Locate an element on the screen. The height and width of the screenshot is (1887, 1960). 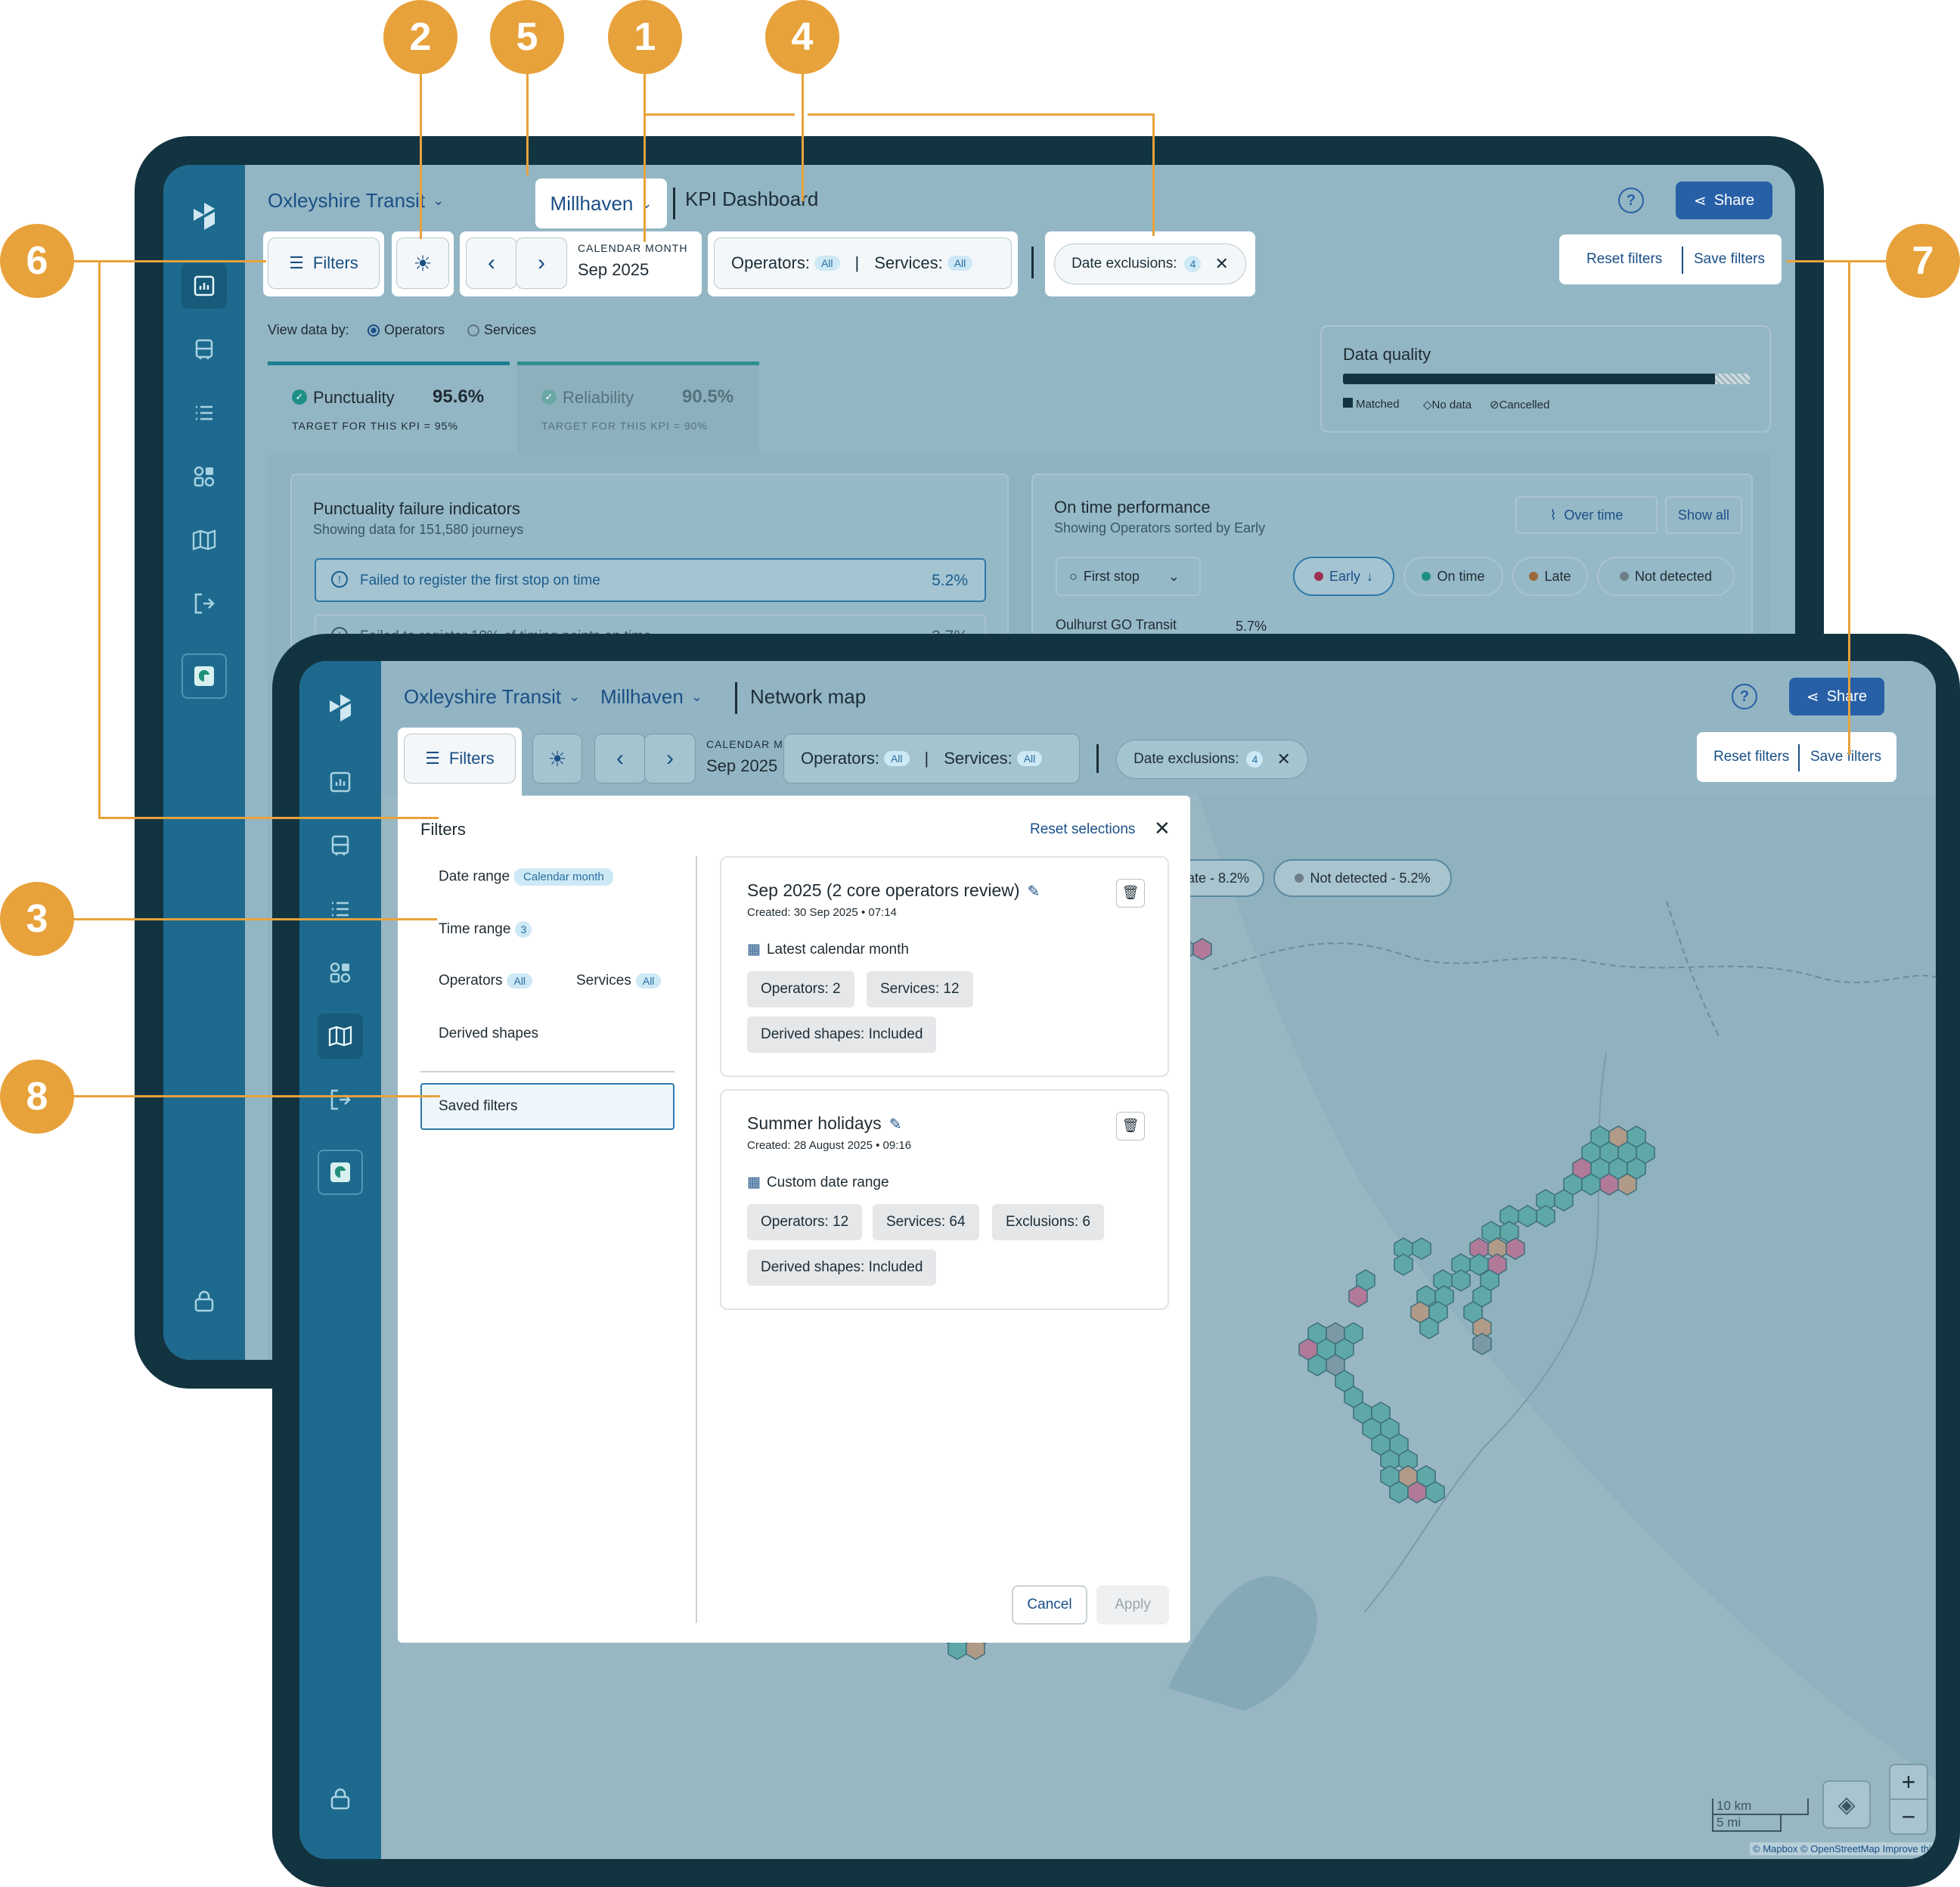
layers-button: ◈ is located at coordinates (1847, 1805).